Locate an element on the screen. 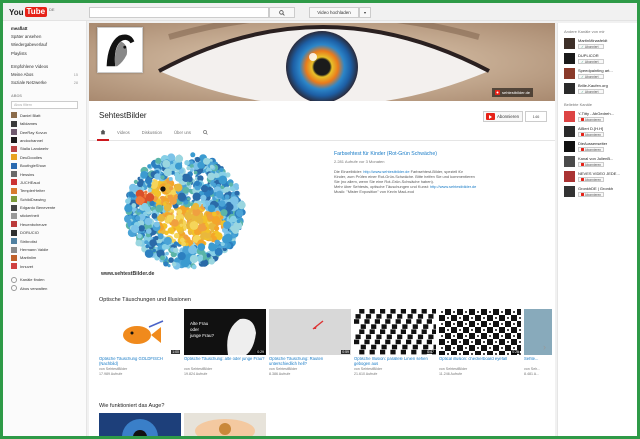  tab-discussion: Diskussion is located at coordinates (152, 132).